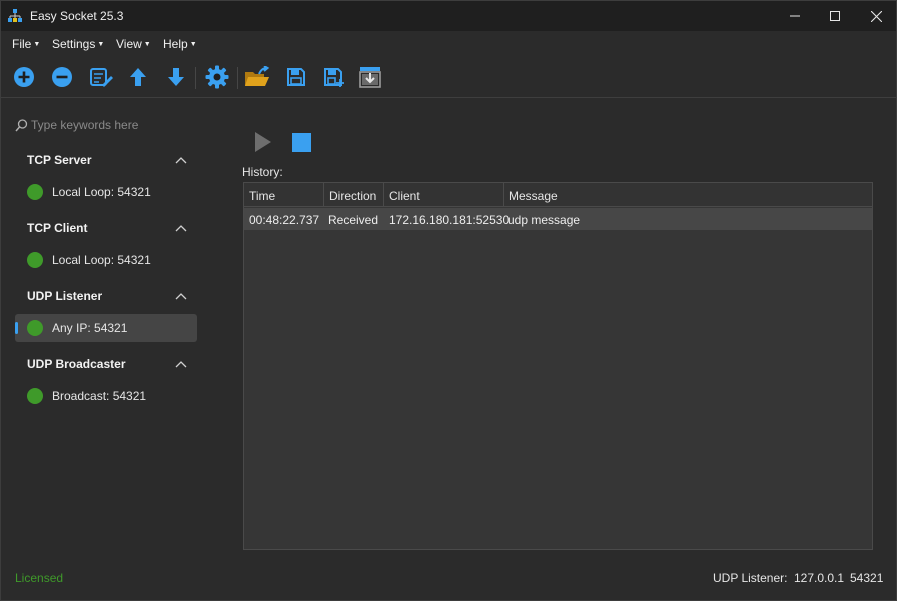 The height and width of the screenshot is (601, 897). What do you see at coordinates (688, 195) in the screenshot?
I see `column-header-message: Message` at bounding box center [688, 195].